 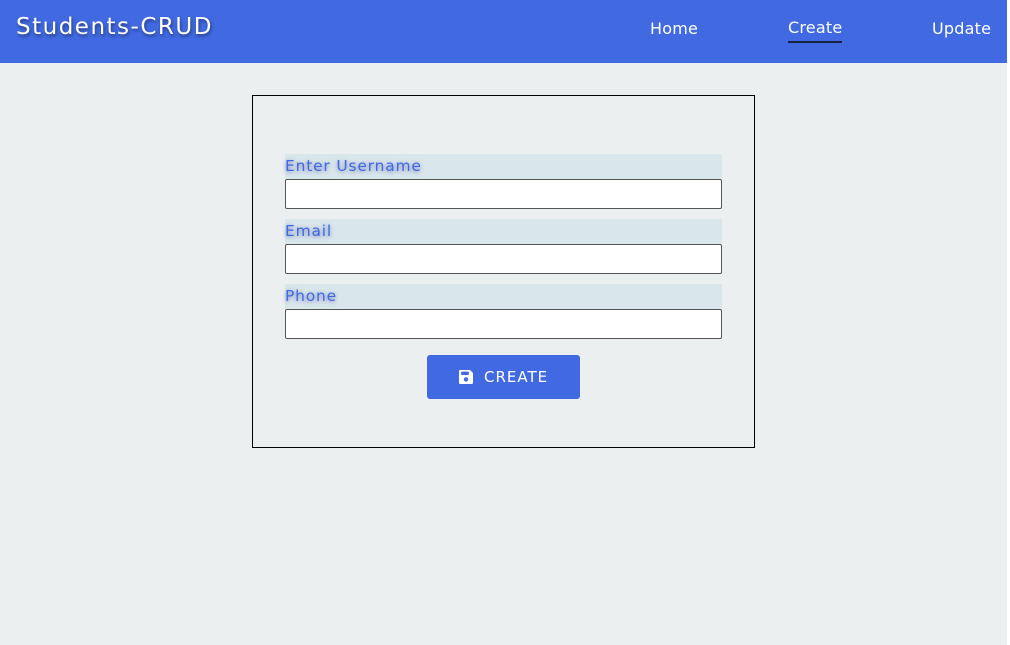 I want to click on phone-label: Phone, so click(x=503, y=296).